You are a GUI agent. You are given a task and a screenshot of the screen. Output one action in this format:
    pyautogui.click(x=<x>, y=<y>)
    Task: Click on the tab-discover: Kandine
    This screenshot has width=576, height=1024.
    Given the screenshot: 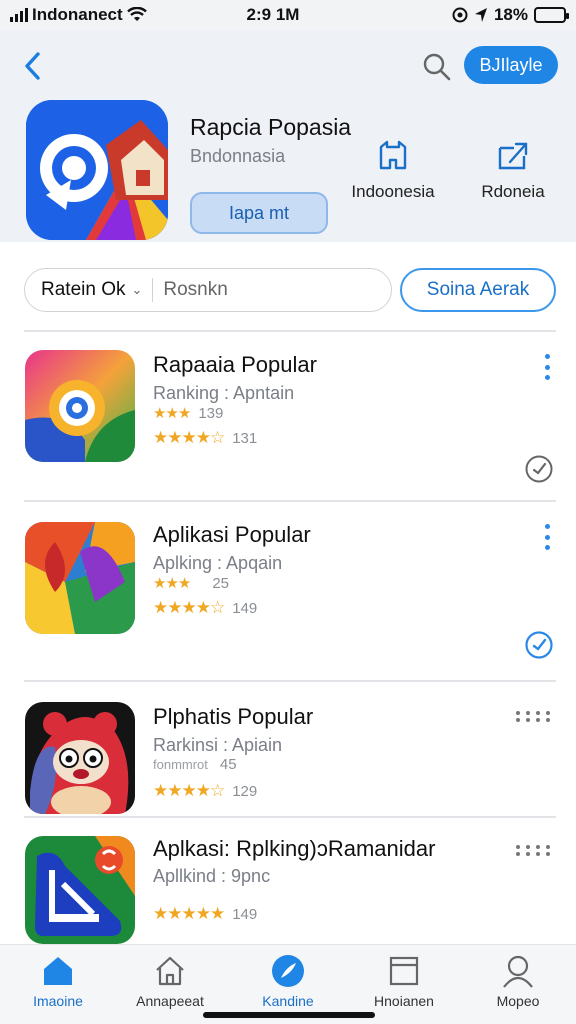 What is the action you would take?
    pyautogui.click(x=288, y=981)
    